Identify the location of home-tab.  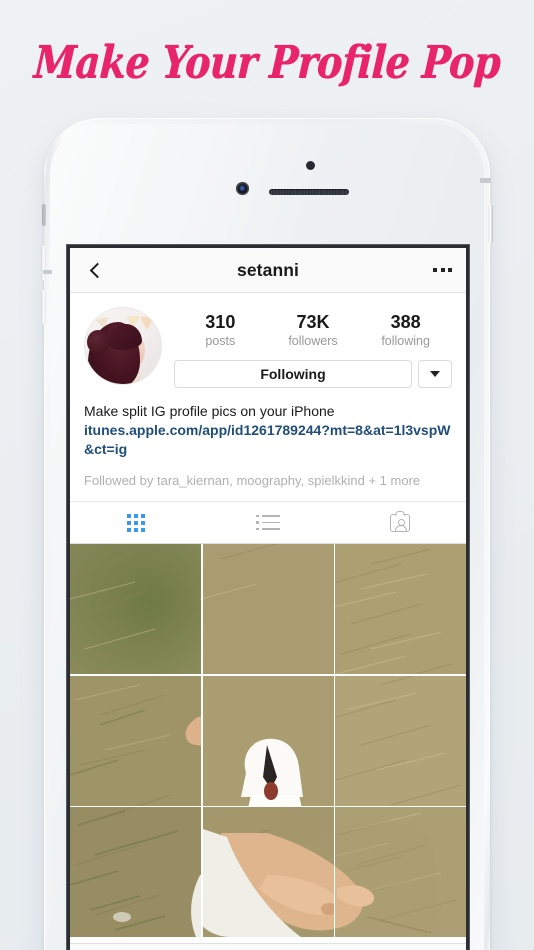
(109, 947).